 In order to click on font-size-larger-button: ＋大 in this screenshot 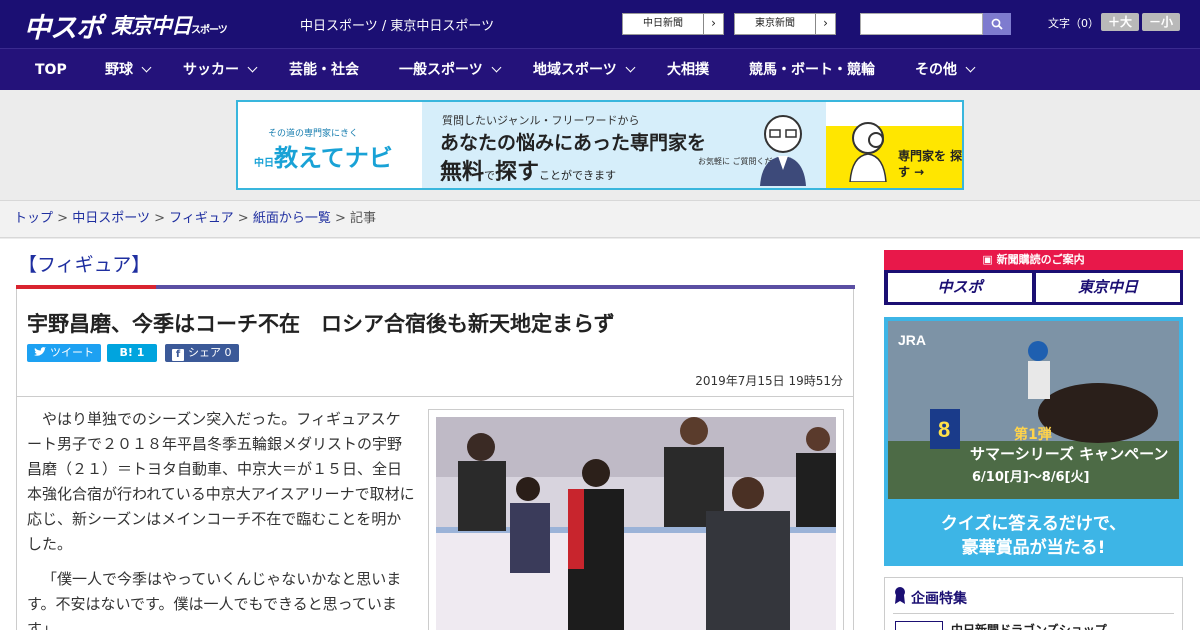, I will do `click(1120, 22)`.